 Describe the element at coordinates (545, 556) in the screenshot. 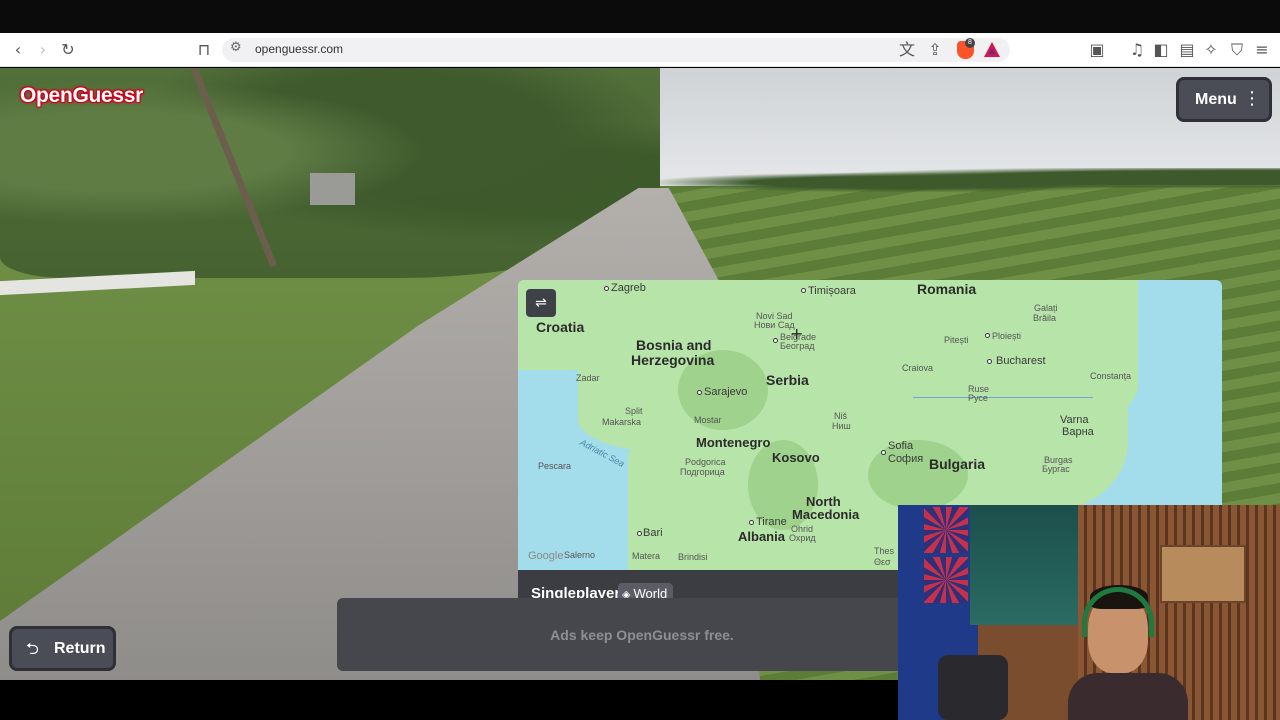

I see `google-attribution: Google` at that location.